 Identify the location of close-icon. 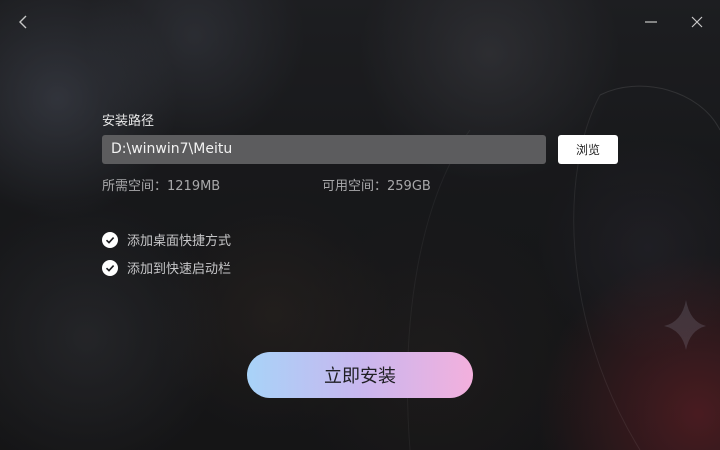
(697, 22).